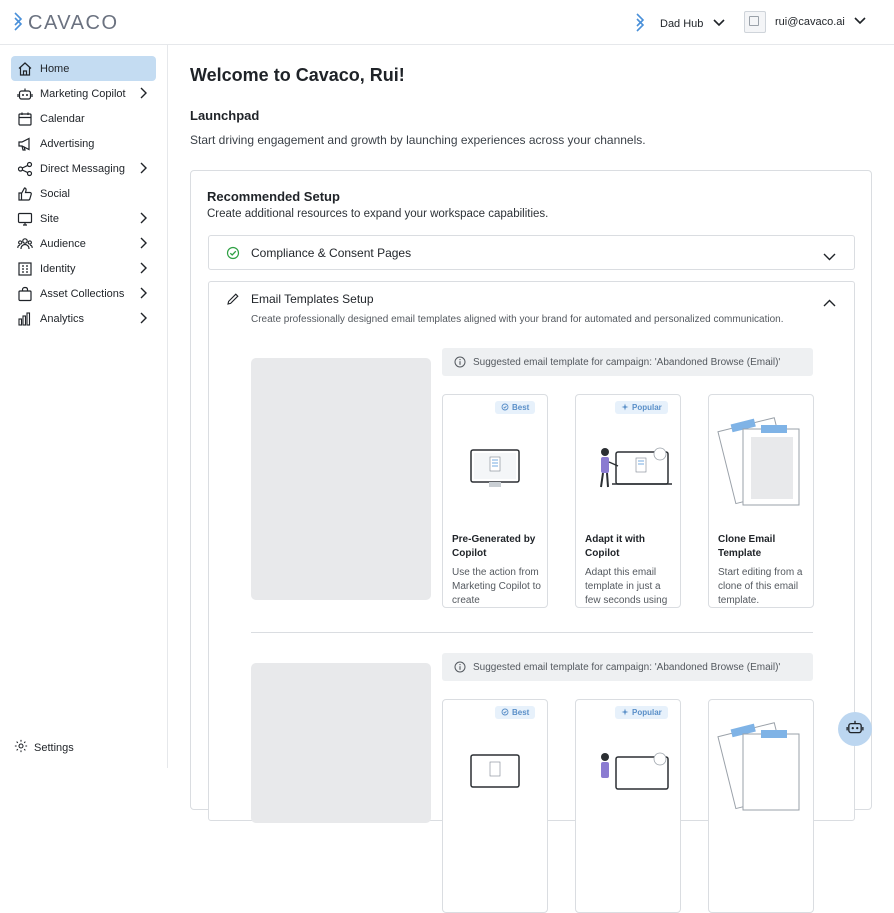 The height and width of the screenshot is (913, 894). Describe the element at coordinates (829, 303) in the screenshot. I see `chevron-up-icon` at that location.